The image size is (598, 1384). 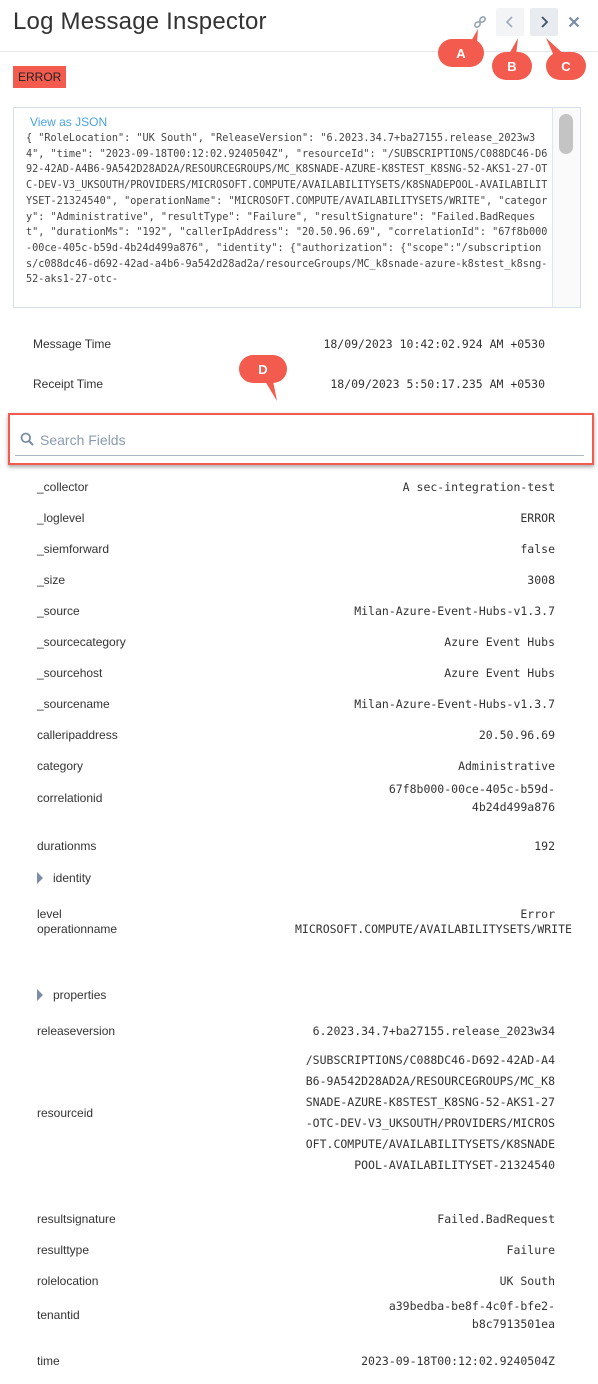 What do you see at coordinates (296, 549) in the screenshot?
I see `field-row: _siemforward false` at bounding box center [296, 549].